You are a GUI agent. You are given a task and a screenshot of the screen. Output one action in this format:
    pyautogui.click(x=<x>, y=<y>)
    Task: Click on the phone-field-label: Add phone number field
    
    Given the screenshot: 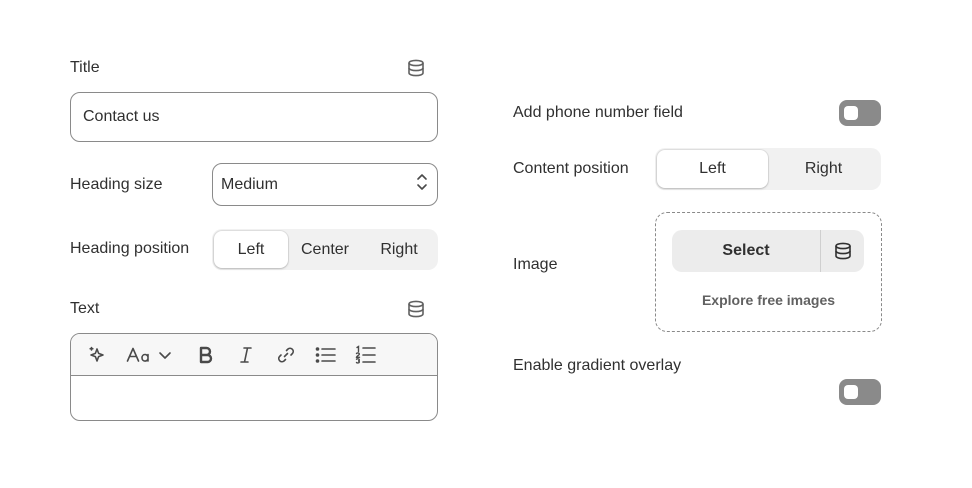 What is the action you would take?
    pyautogui.click(x=598, y=112)
    